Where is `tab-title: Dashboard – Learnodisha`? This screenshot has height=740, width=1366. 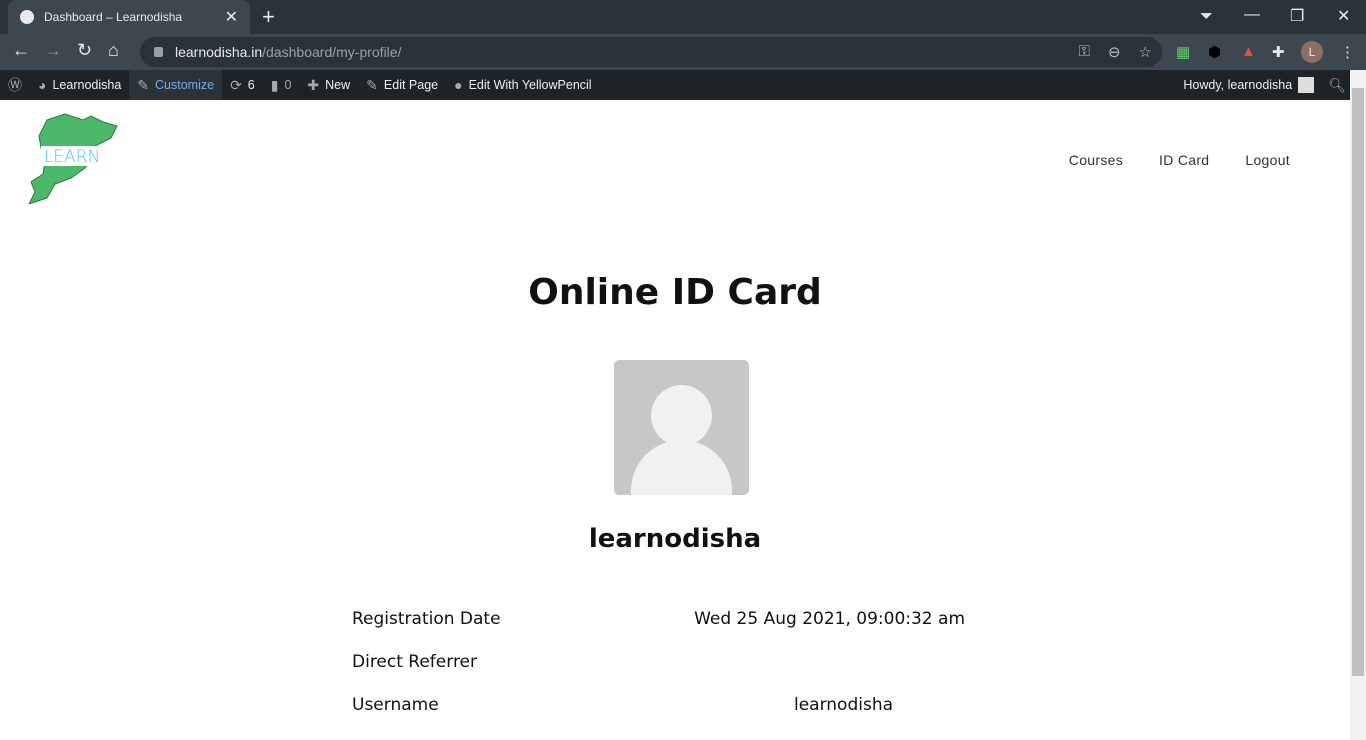 tab-title: Dashboard – Learnodisha is located at coordinates (113, 17).